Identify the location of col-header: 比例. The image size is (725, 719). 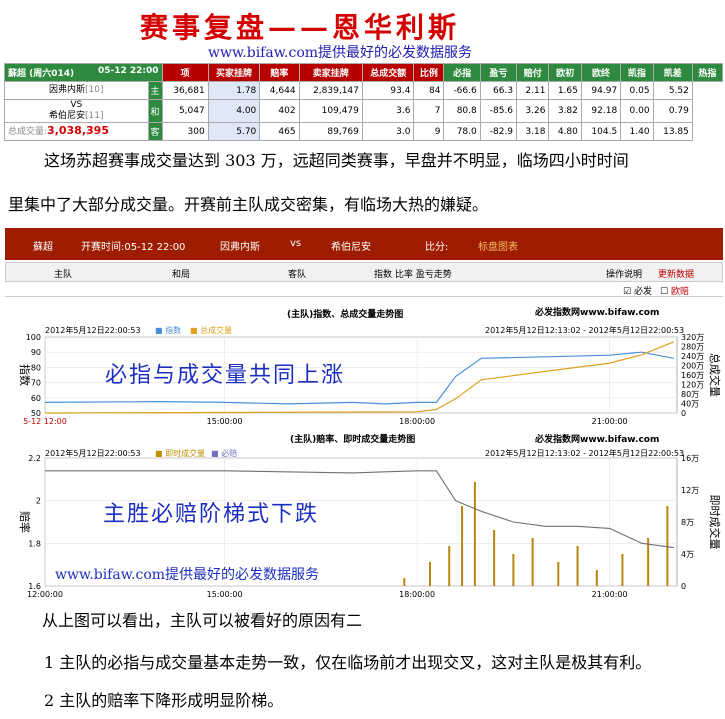
(429, 72).